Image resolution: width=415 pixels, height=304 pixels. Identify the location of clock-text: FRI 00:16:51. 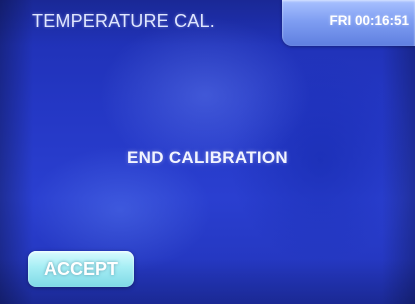
(369, 20).